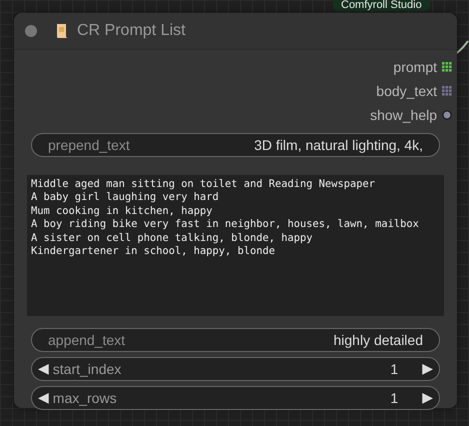 The image size is (469, 426). What do you see at coordinates (235, 340) in the screenshot?
I see `text-widget: append_text highly detailed` at bounding box center [235, 340].